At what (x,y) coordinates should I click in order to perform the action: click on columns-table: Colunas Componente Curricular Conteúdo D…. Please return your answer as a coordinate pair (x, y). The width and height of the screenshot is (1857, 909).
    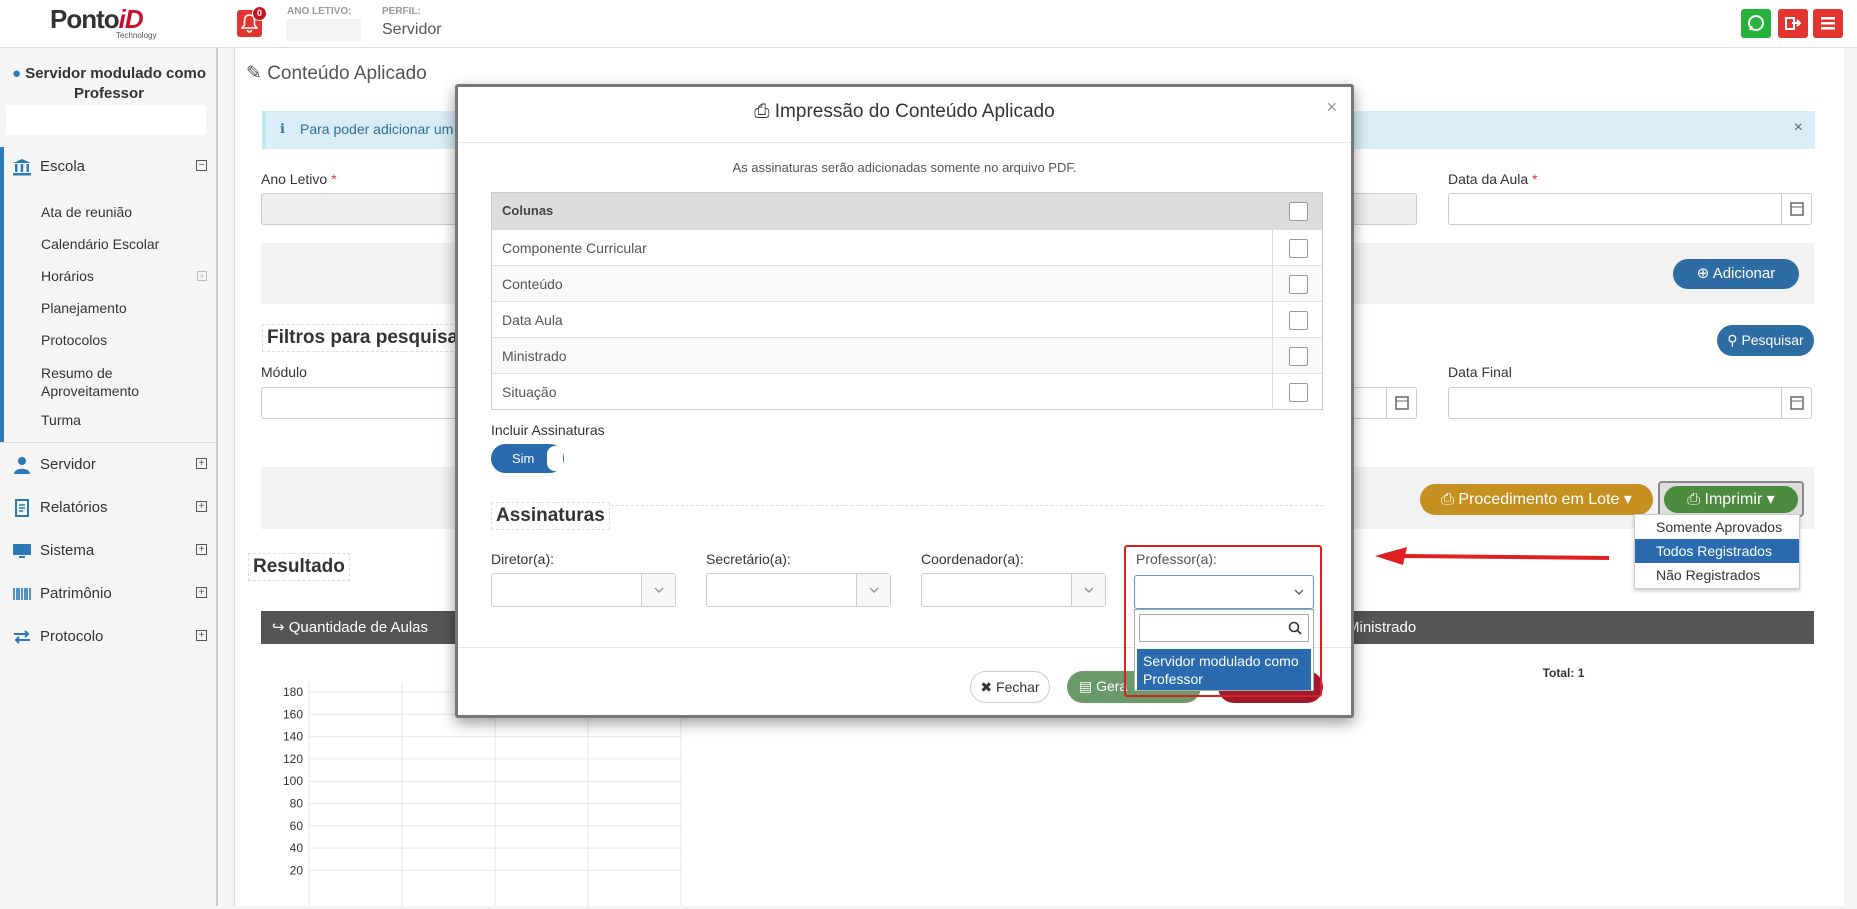
    Looking at the image, I should click on (907, 301).